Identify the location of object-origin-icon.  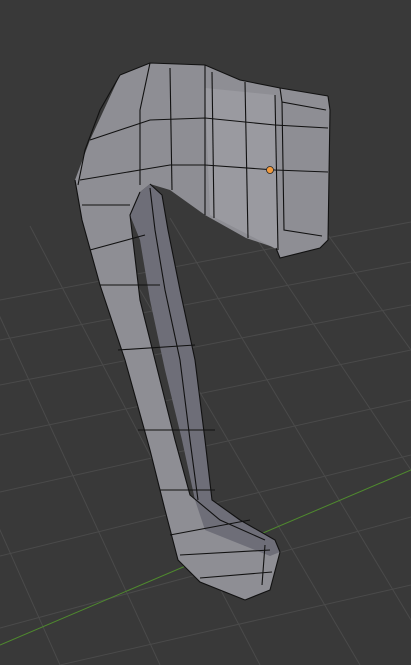
(270, 170).